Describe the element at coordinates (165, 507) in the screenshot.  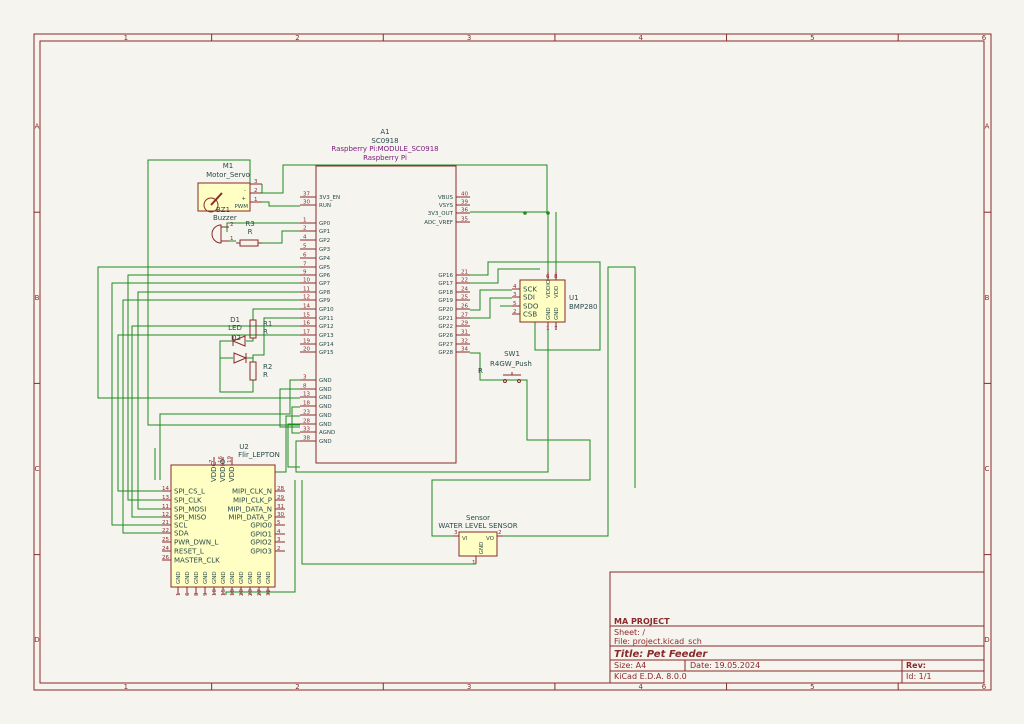
I see `lepton-pin-number: 11` at that location.